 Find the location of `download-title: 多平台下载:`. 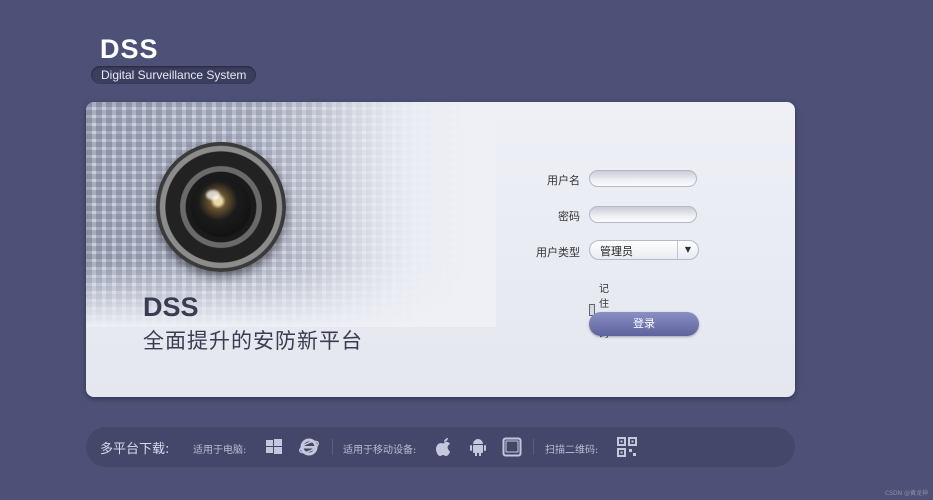

download-title: 多平台下载: is located at coordinates (135, 449).